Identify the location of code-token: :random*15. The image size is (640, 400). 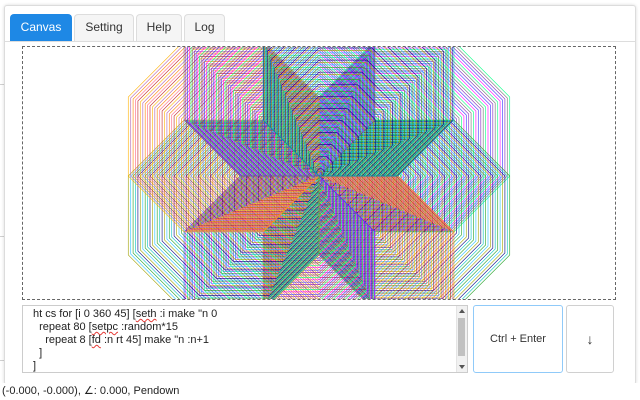
(148, 327).